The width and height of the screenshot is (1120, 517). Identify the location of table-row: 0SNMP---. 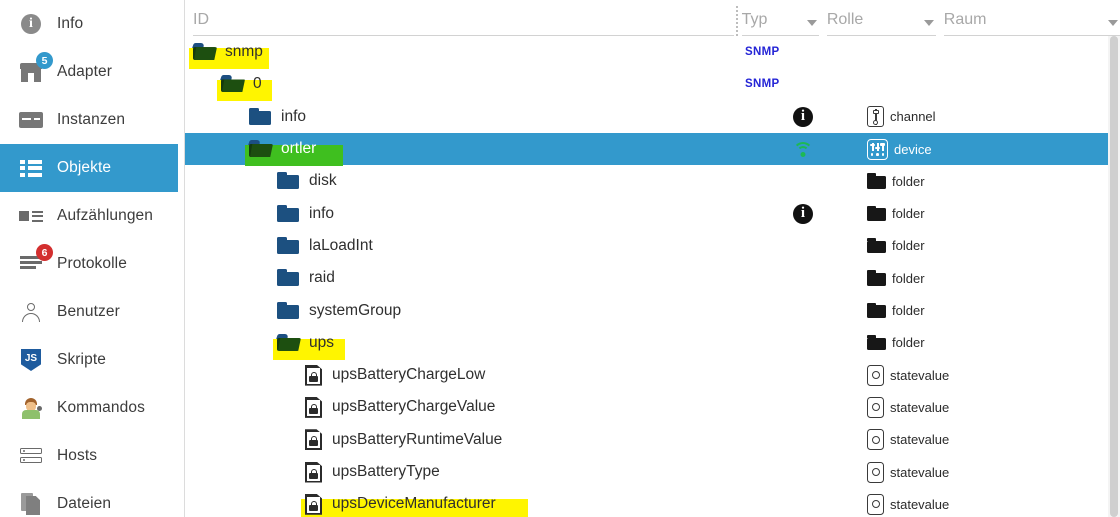
(652, 85).